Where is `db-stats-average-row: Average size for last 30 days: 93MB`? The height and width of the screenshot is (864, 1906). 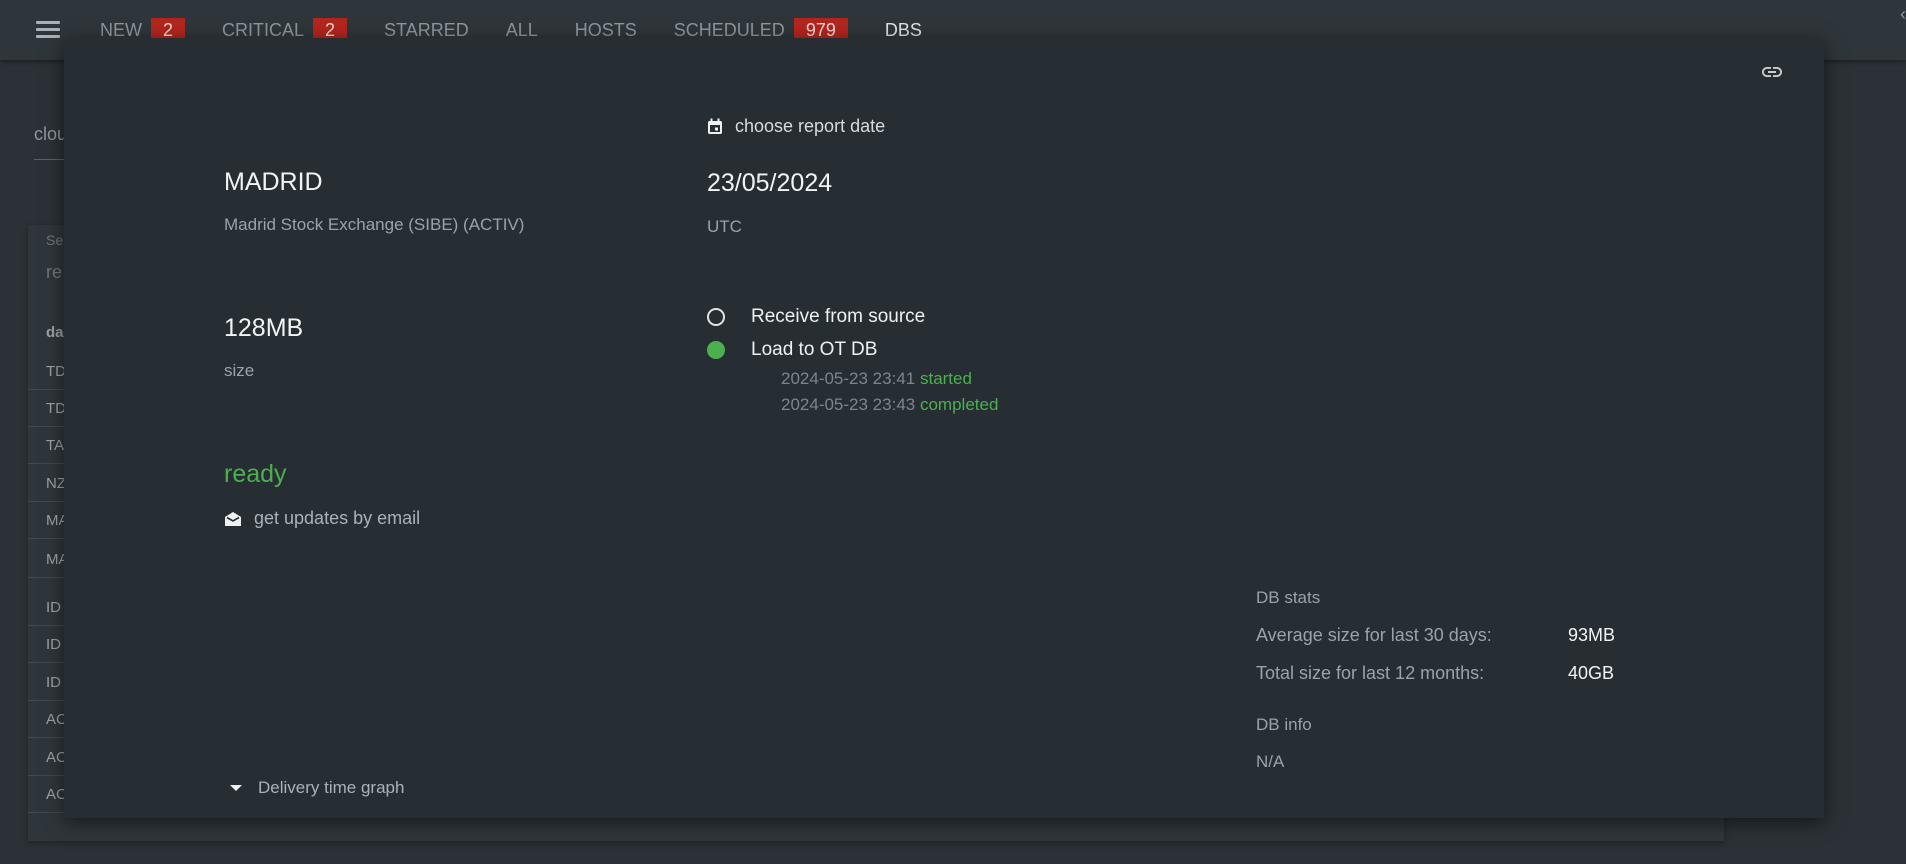 db-stats-average-row: Average size for last 30 days: 93MB is located at coordinates (1435, 635).